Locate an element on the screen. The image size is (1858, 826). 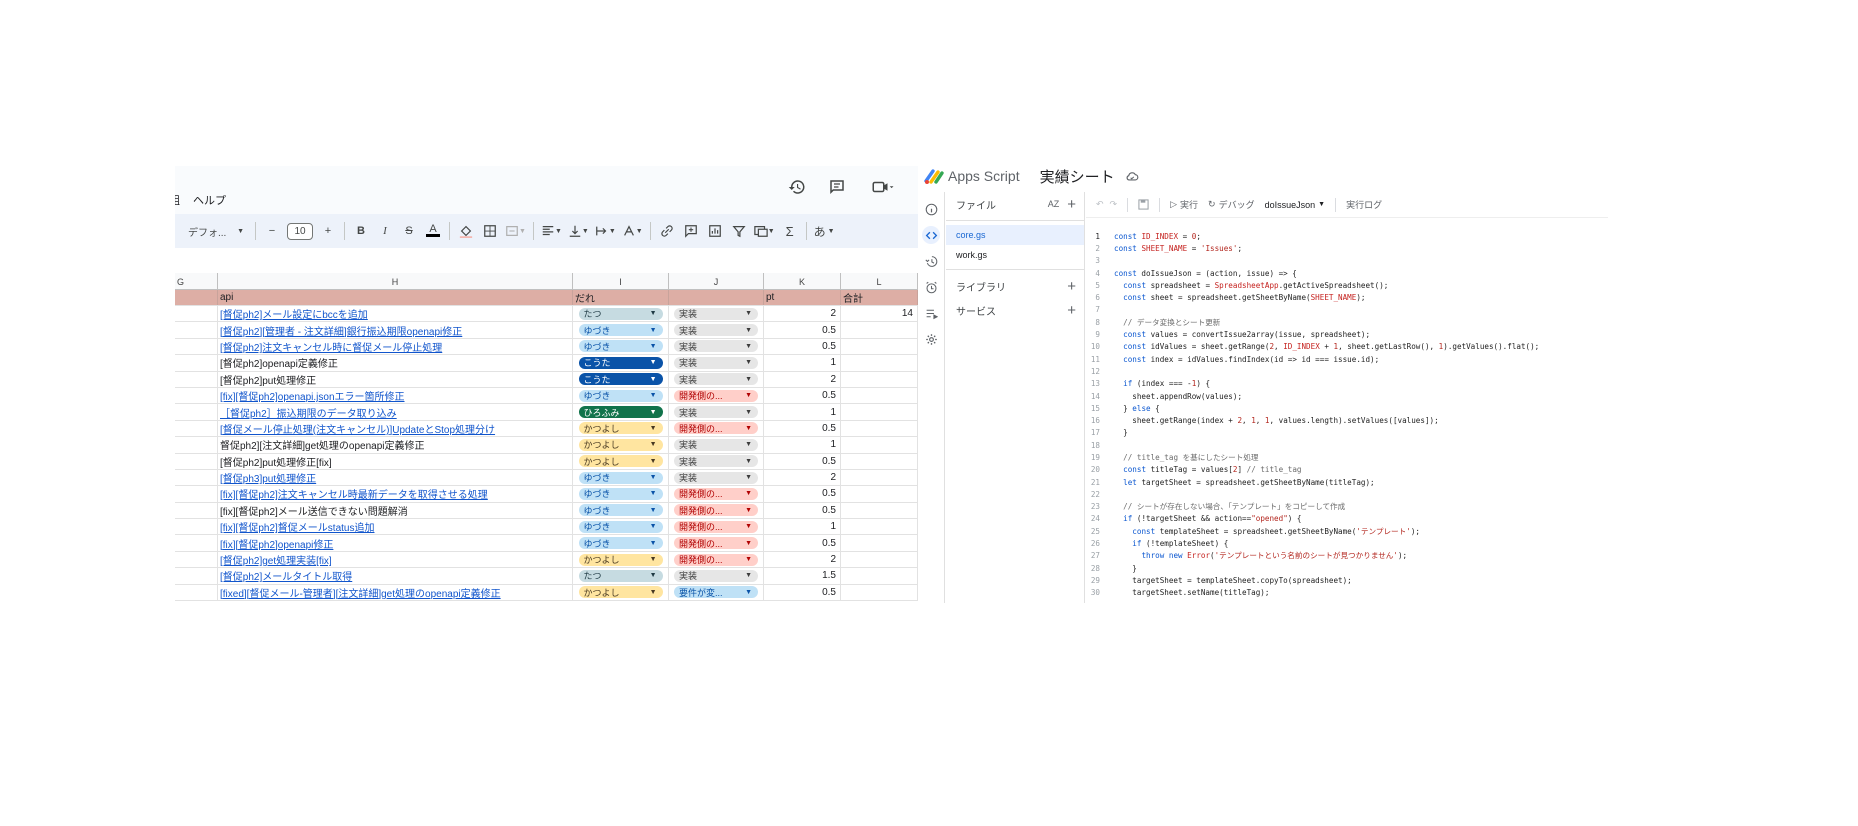
cell-task: ［督促ph2］振込期限のデータ取り込み is located at coordinates (395, 412).